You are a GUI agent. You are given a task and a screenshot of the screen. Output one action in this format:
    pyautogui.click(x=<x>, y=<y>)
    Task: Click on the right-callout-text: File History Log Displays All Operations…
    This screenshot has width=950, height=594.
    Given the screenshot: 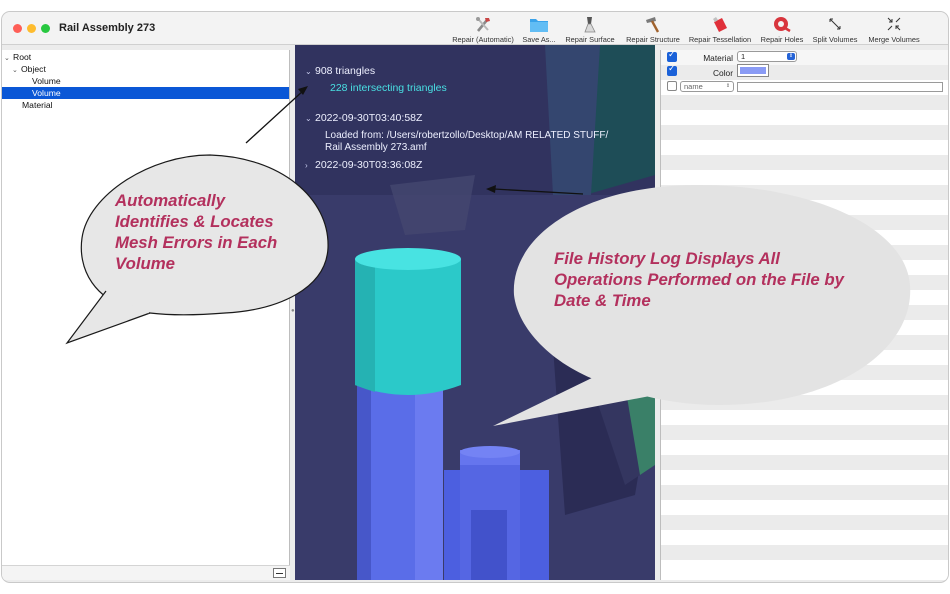 What is the action you would take?
    pyautogui.click(x=699, y=279)
    